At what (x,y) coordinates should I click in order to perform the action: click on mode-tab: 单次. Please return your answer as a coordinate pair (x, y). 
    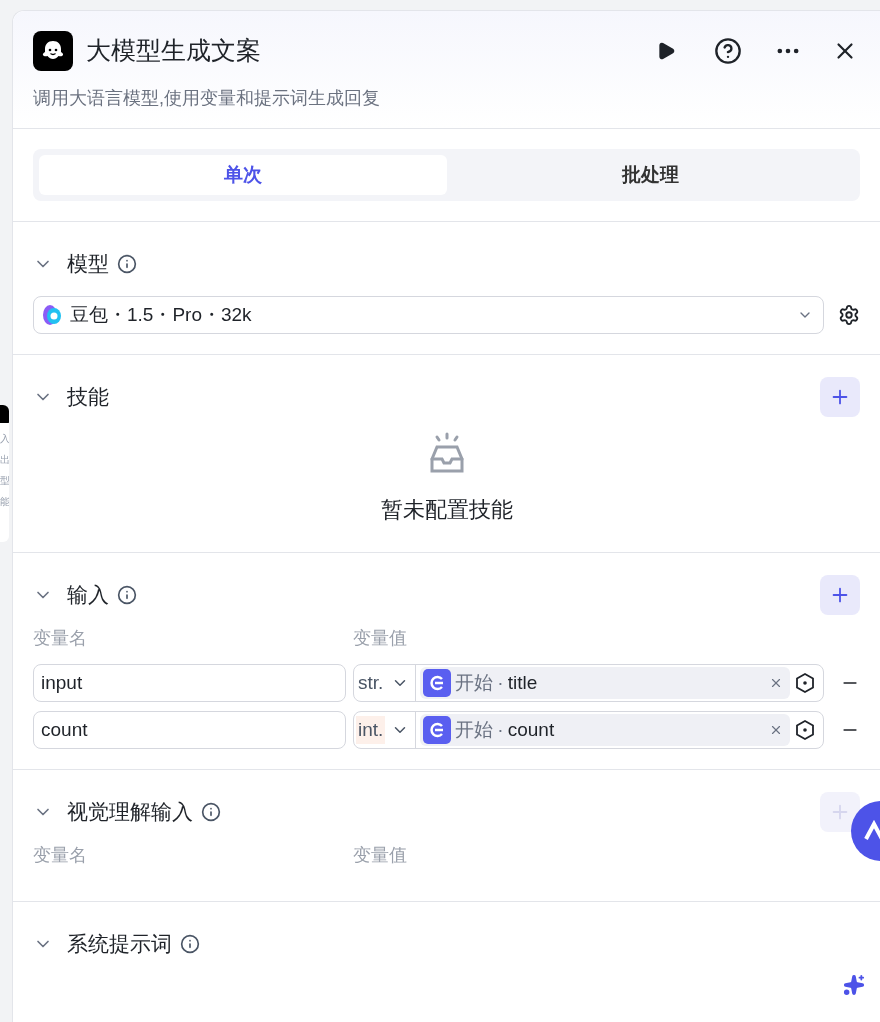
    Looking at the image, I should click on (243, 175).